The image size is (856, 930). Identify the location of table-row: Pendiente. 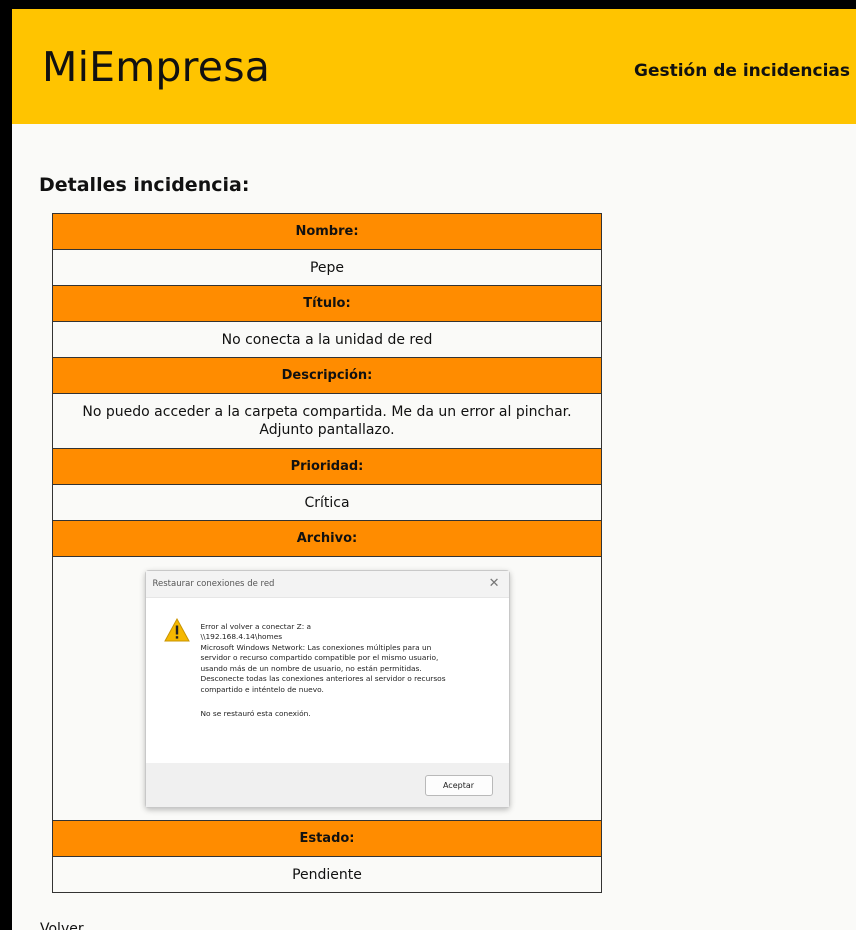
(327, 874).